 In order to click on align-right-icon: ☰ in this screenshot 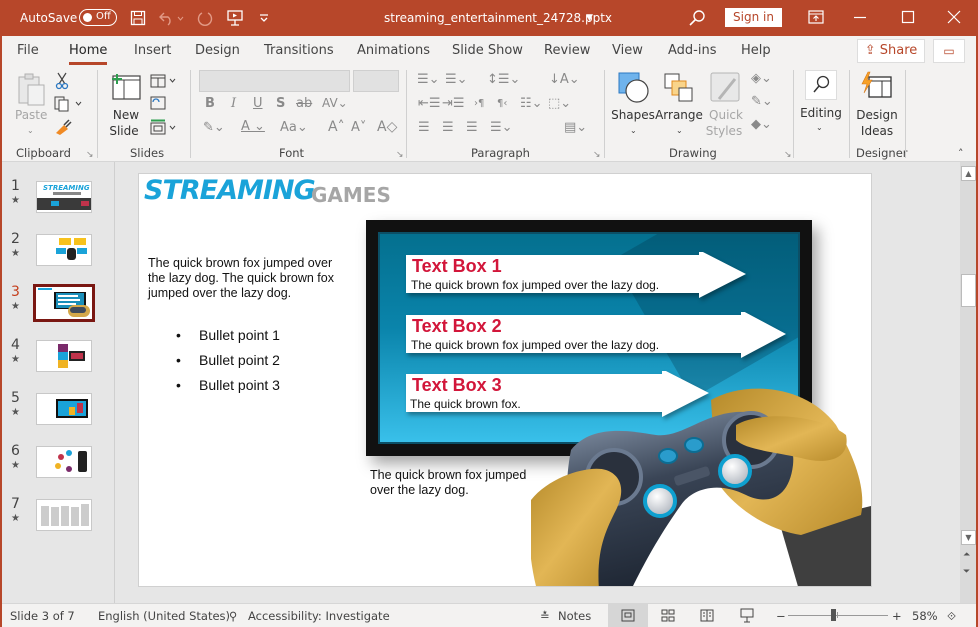, I will do `click(472, 128)`.